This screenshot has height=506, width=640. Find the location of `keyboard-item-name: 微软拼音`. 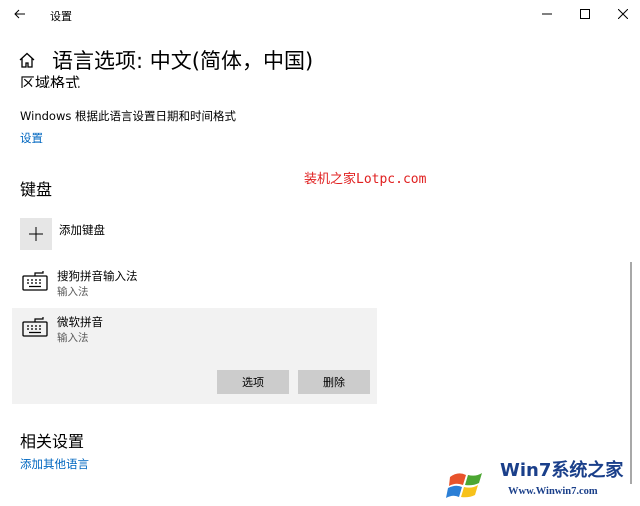

keyboard-item-name: 微软拼音 is located at coordinates (80, 322).